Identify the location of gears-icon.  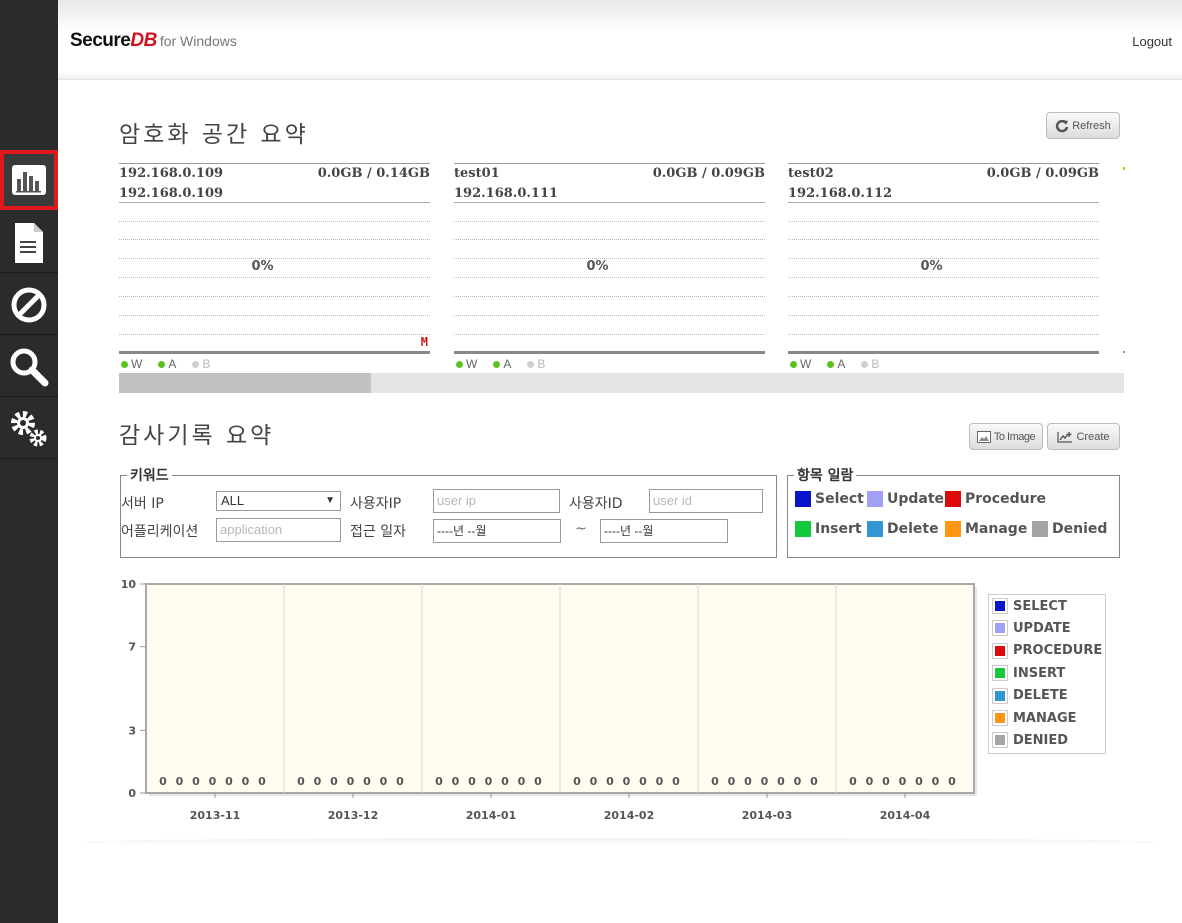
(29, 428).